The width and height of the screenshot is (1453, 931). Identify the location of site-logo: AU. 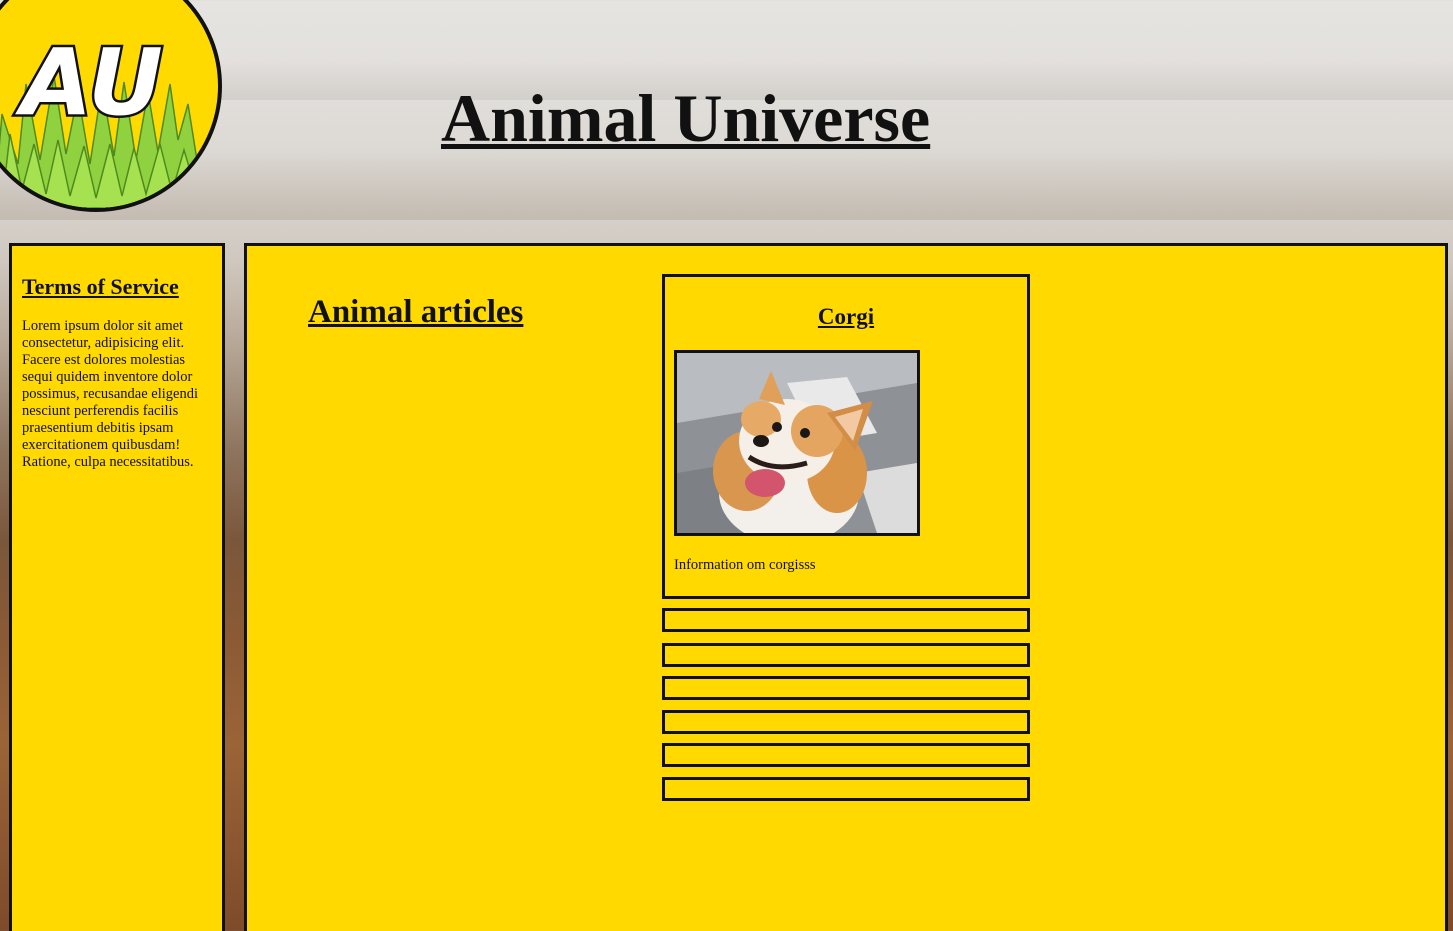
(111, 106).